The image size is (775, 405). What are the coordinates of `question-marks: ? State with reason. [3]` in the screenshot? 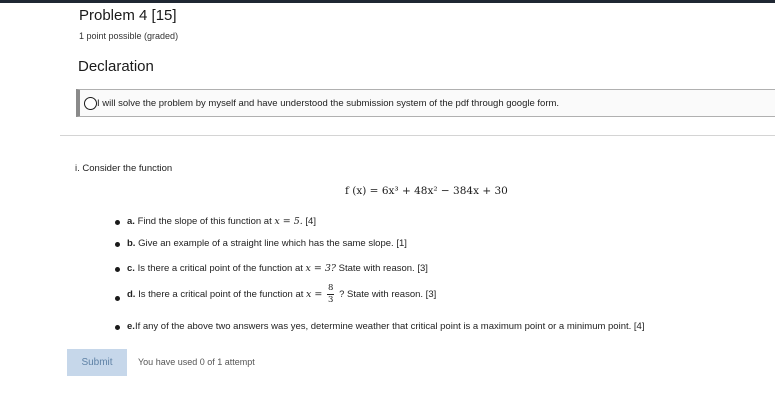 It's located at (388, 295).